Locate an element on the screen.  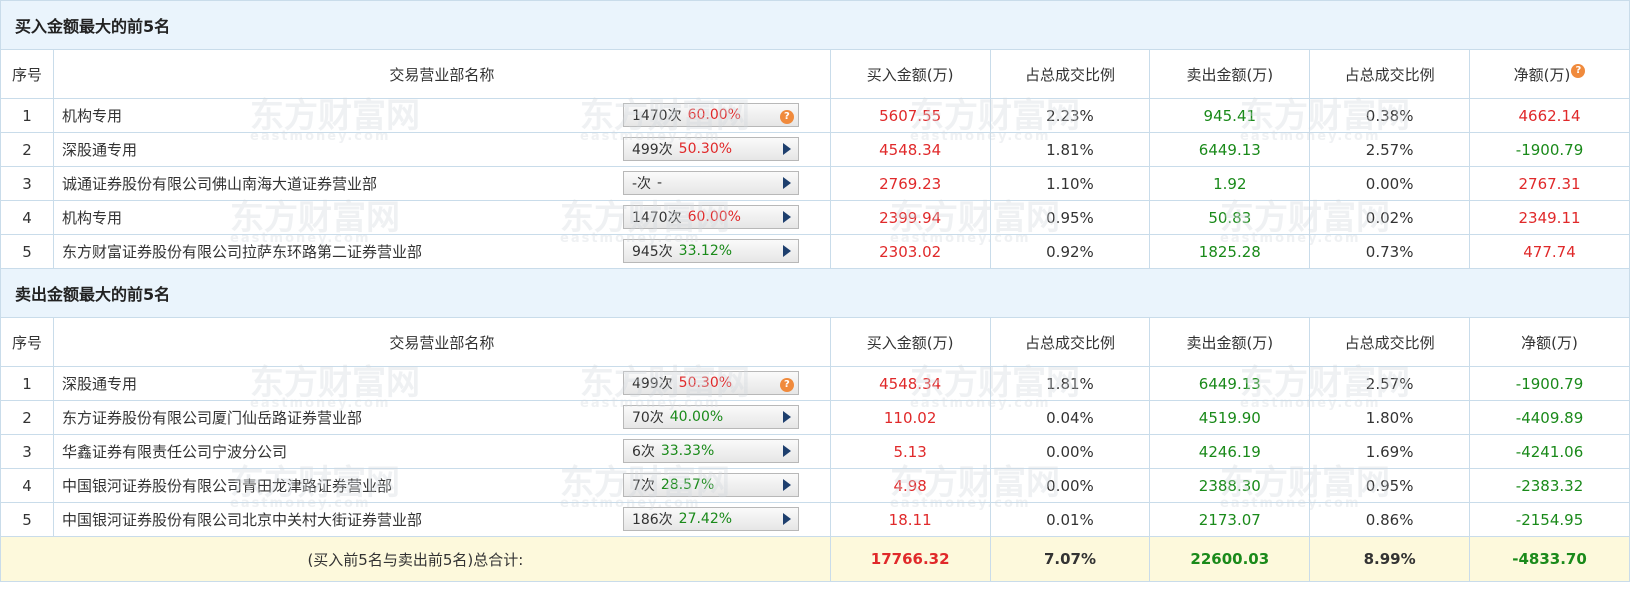
listing-count: 70次 is located at coordinates (647, 418).